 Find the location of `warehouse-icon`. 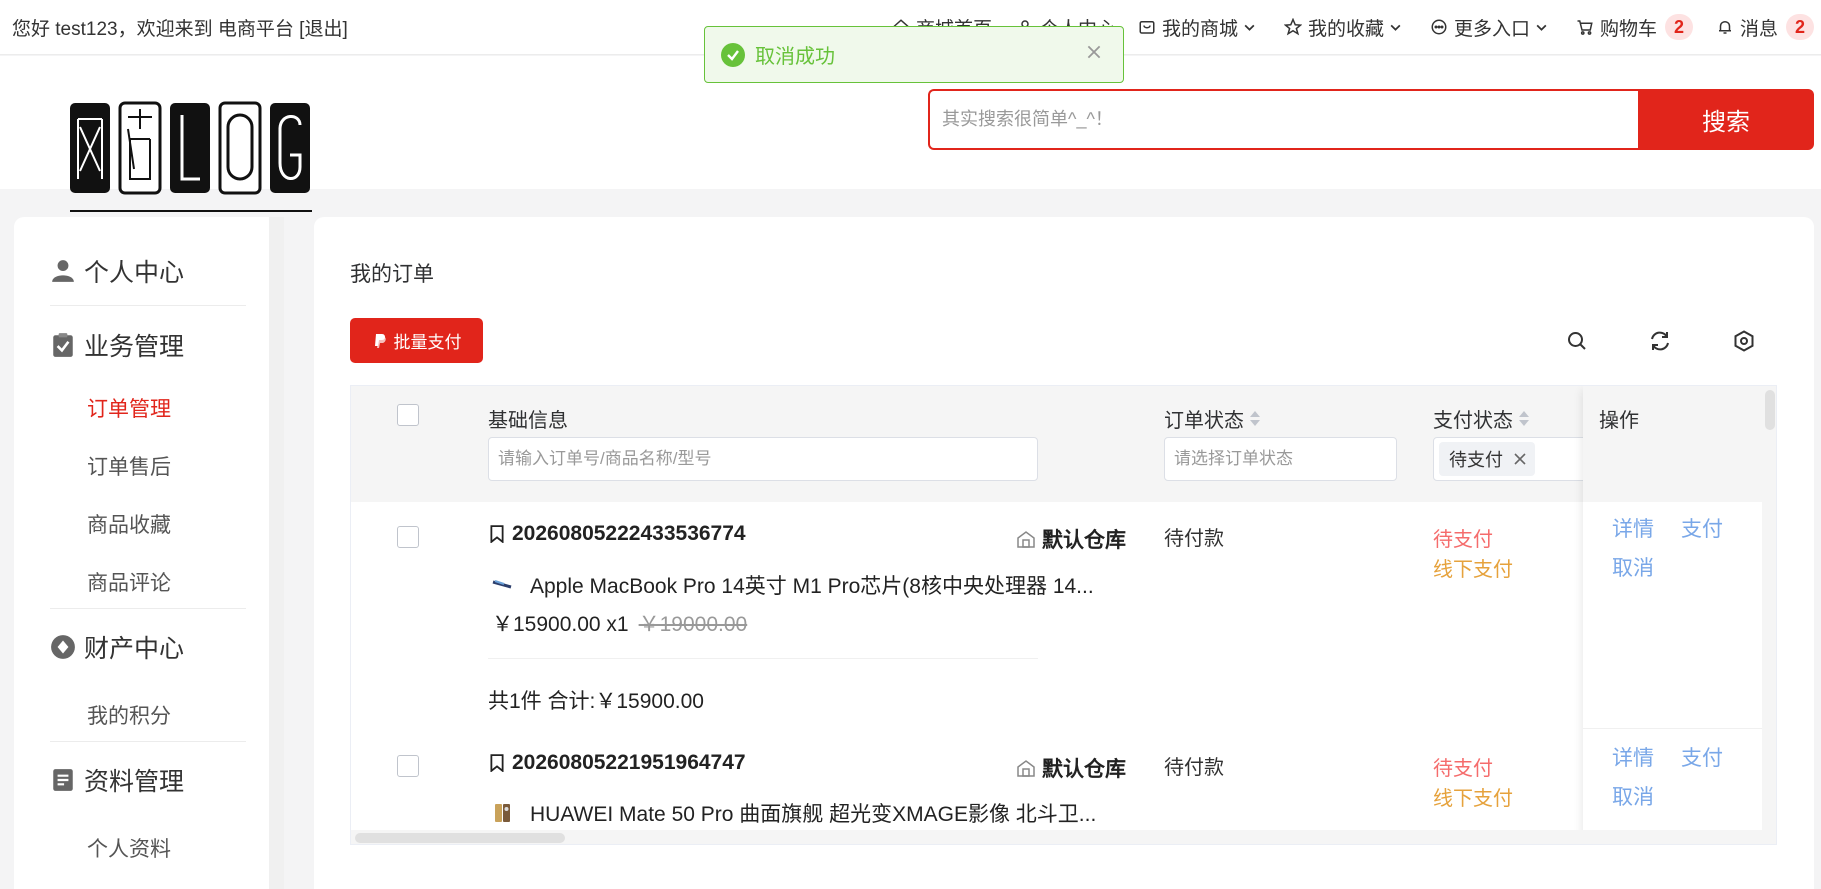

warehouse-icon is located at coordinates (1026, 768).